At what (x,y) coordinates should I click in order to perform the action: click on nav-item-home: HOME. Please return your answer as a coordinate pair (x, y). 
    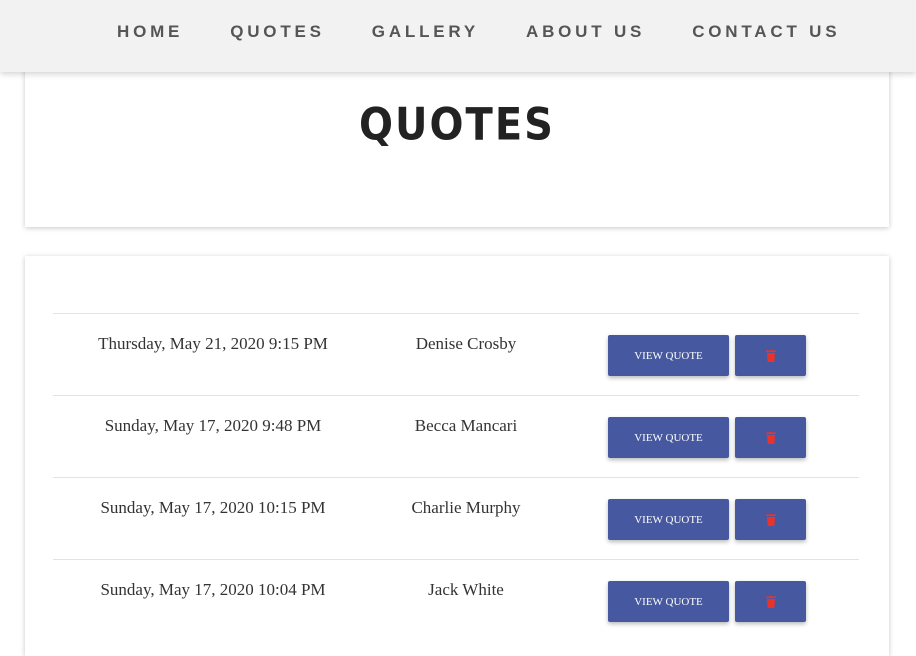
    Looking at the image, I should click on (150, 32).